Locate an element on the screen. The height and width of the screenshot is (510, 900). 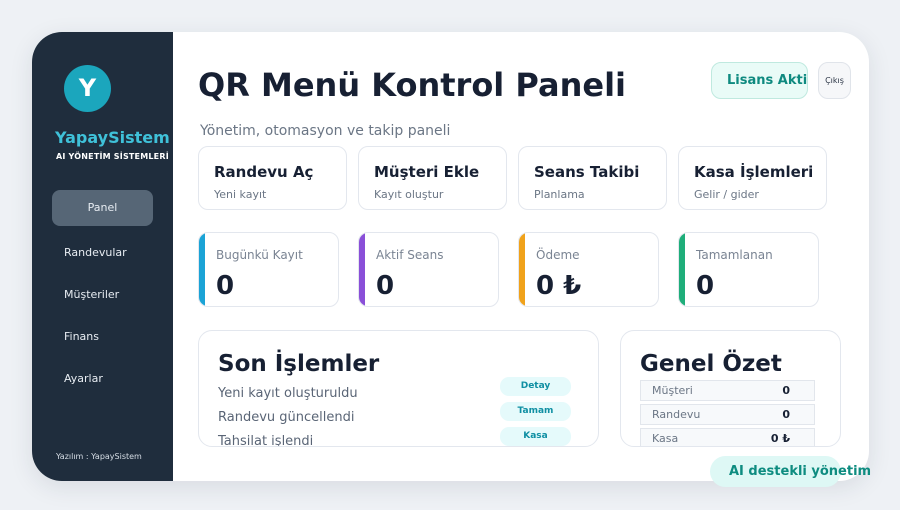
brand-name: YapaySistem is located at coordinates (112, 137).